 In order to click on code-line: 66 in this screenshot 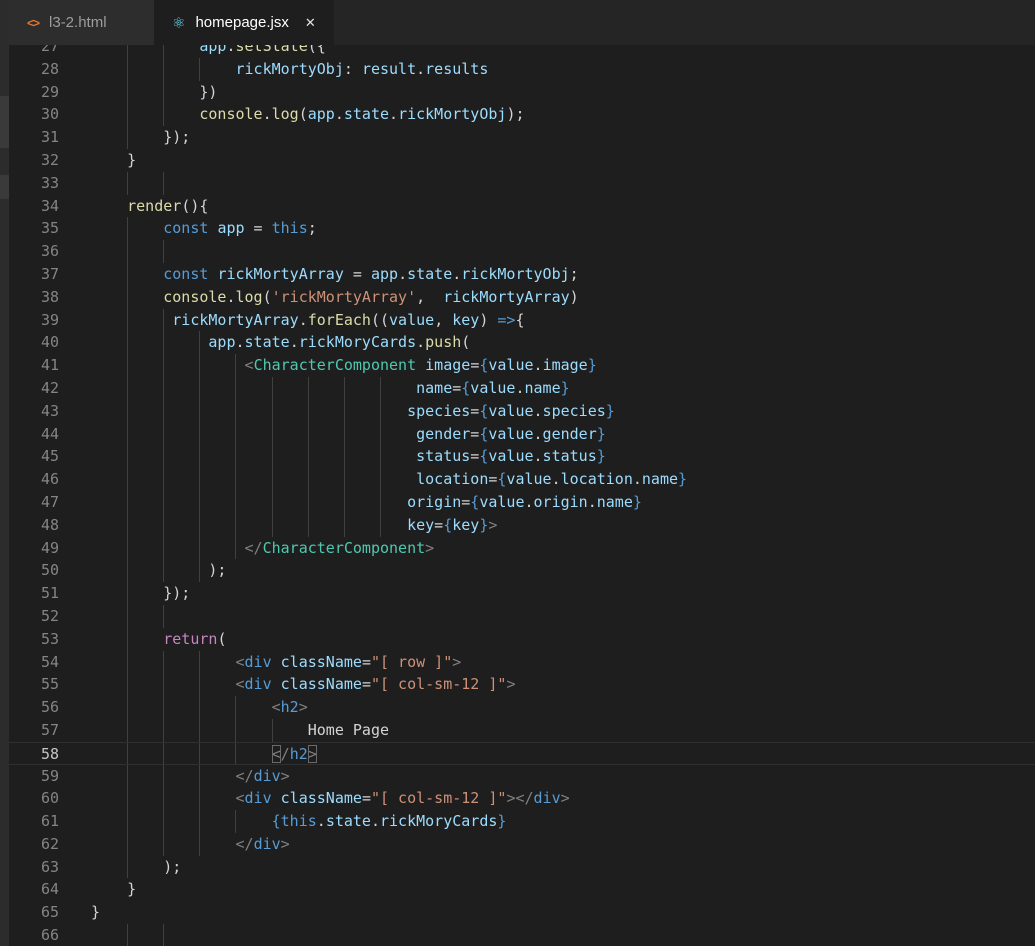, I will do `click(522, 935)`.